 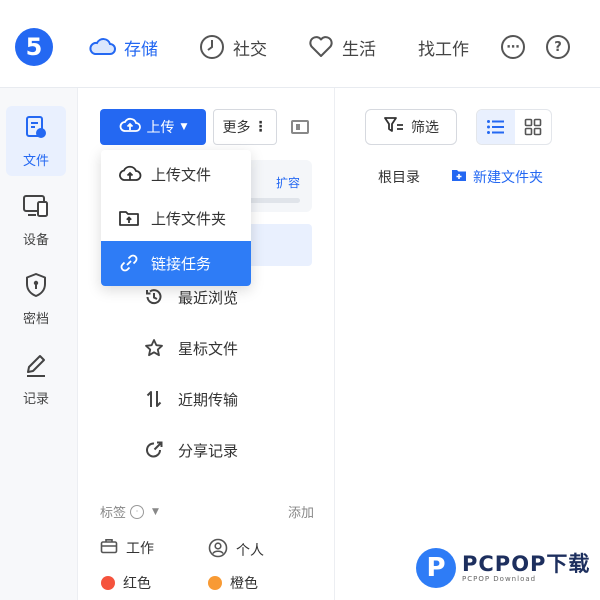 What do you see at coordinates (141, 49) in the screenshot?
I see `nav-storage-label: 存储` at bounding box center [141, 49].